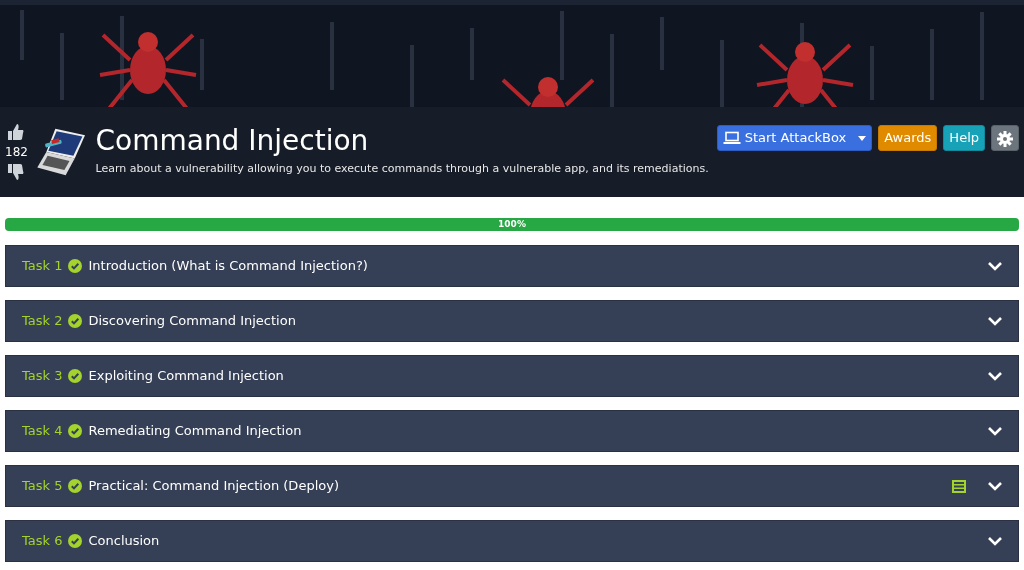 The image size is (1024, 570). I want to click on progress-fill: 100%, so click(512, 224).